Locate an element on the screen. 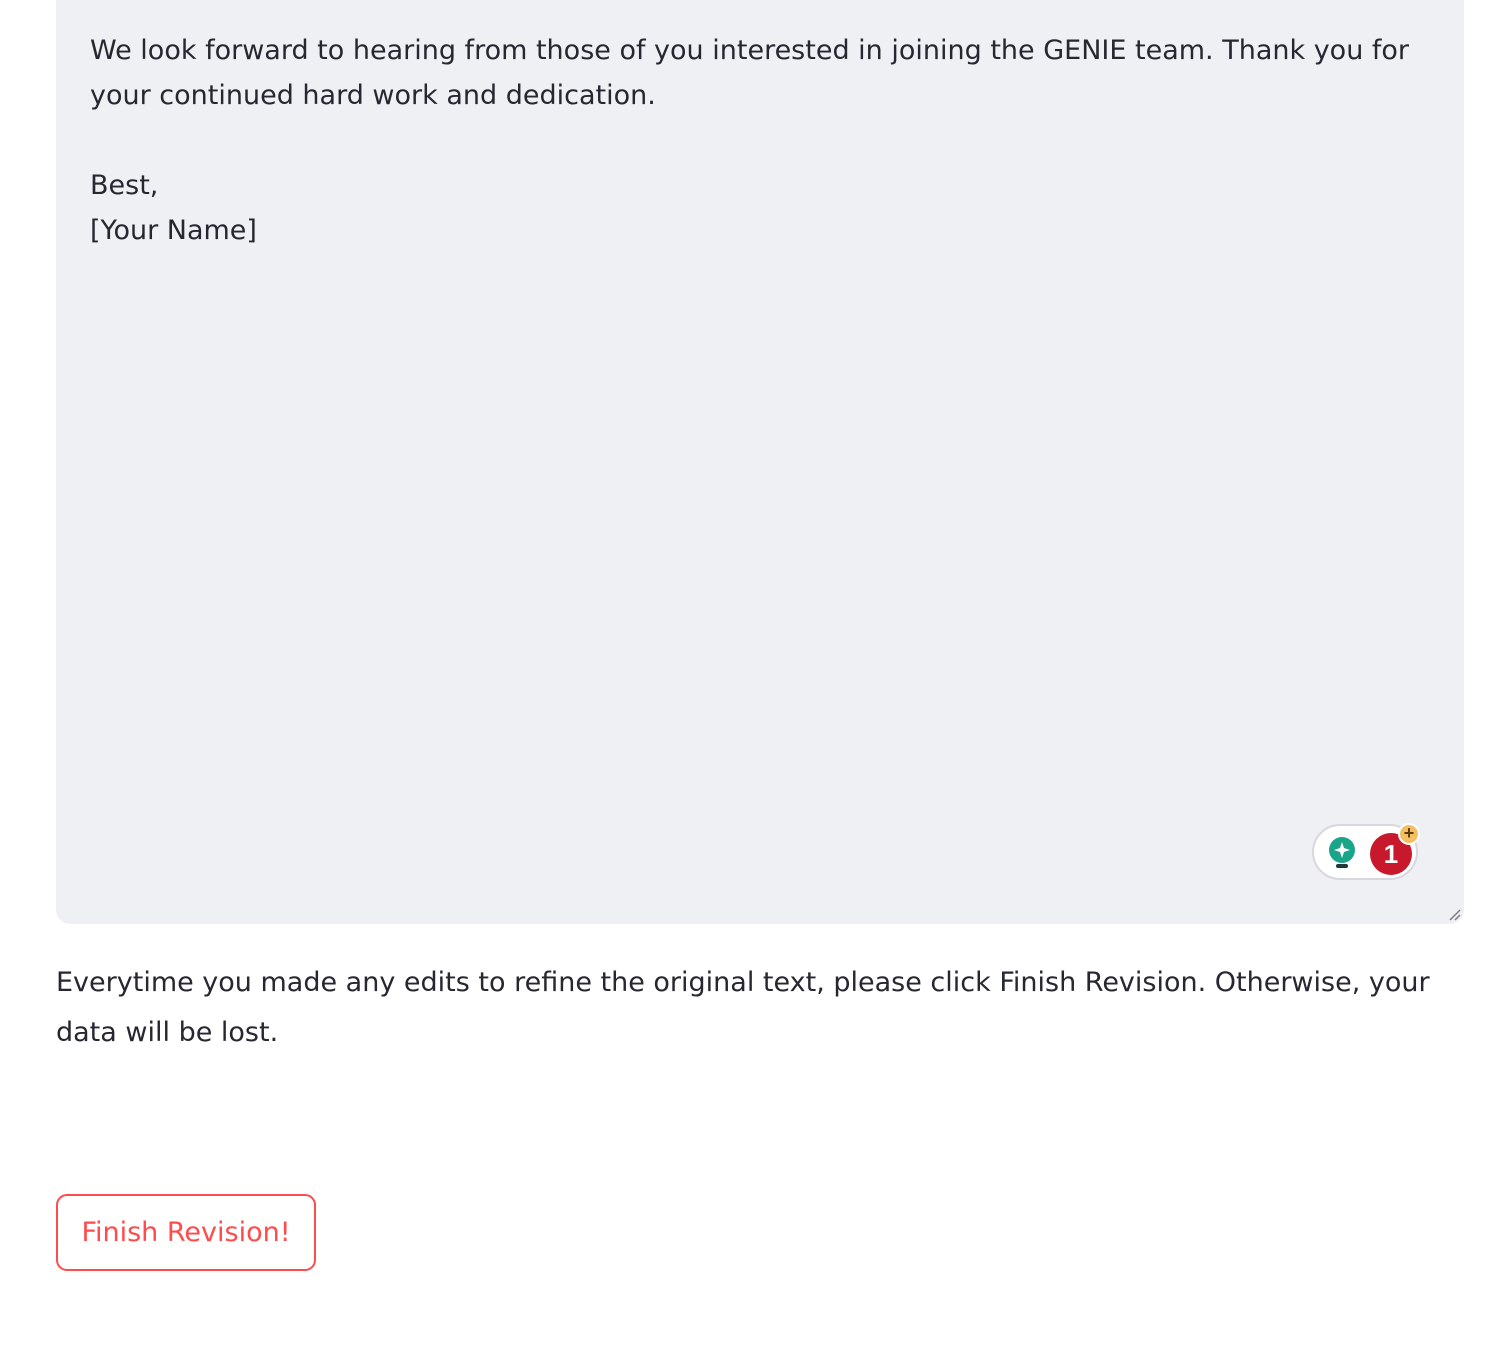 The height and width of the screenshot is (1348, 1502). lightbulb-icon is located at coordinates (1342, 852).